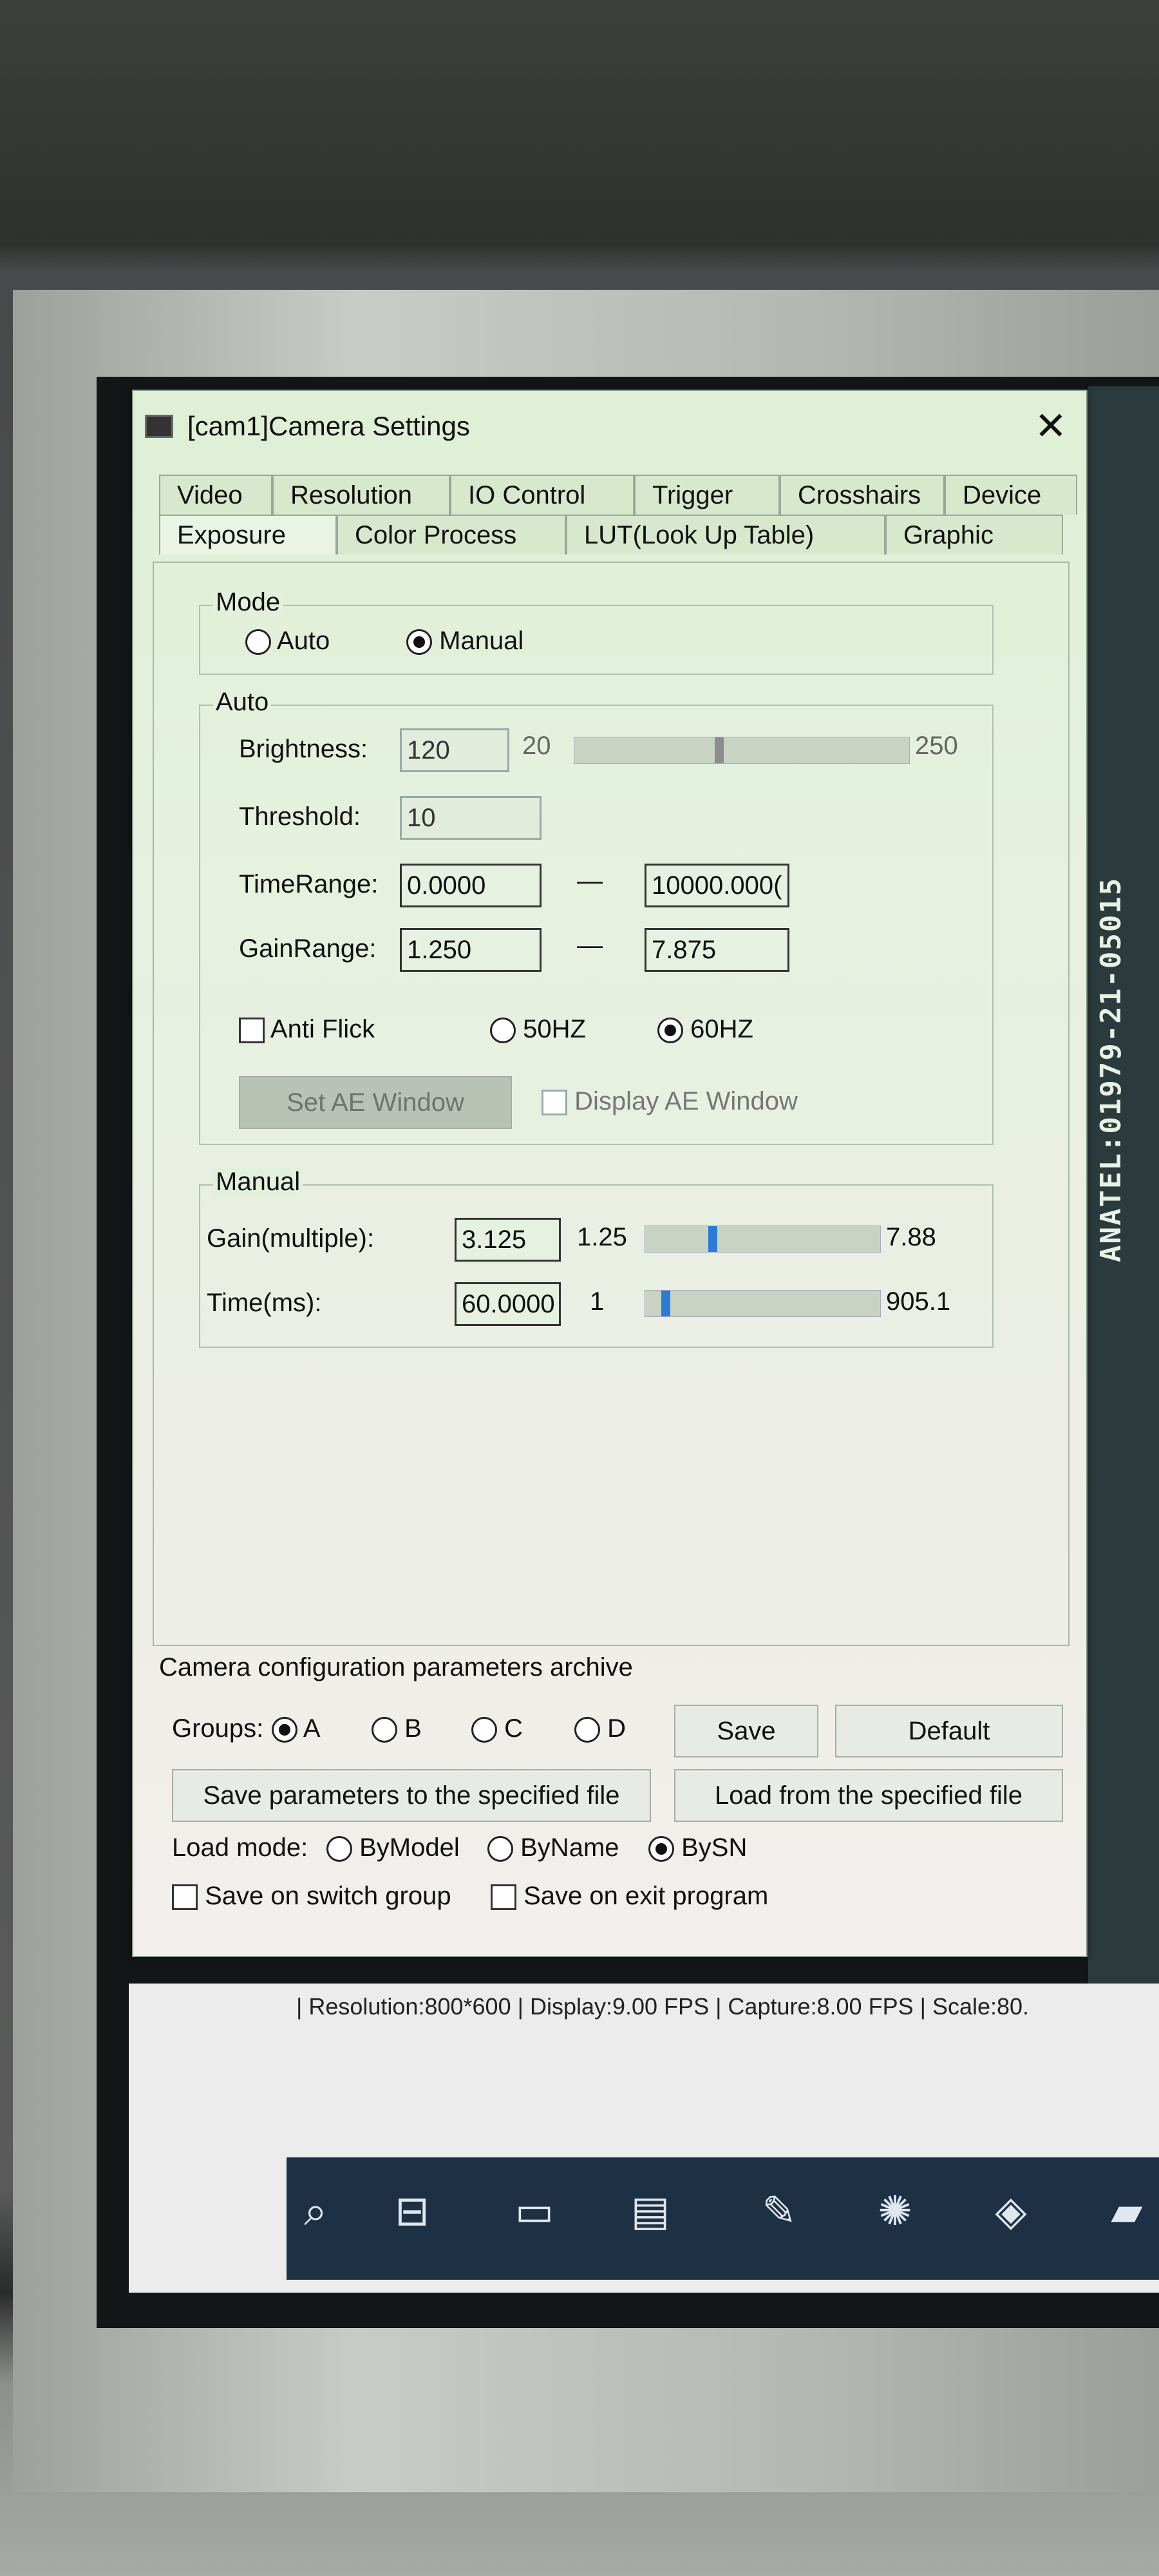 This screenshot has width=1159, height=2576. Describe the element at coordinates (542, 495) in the screenshot. I see `tab-io-control: IO Control` at that location.